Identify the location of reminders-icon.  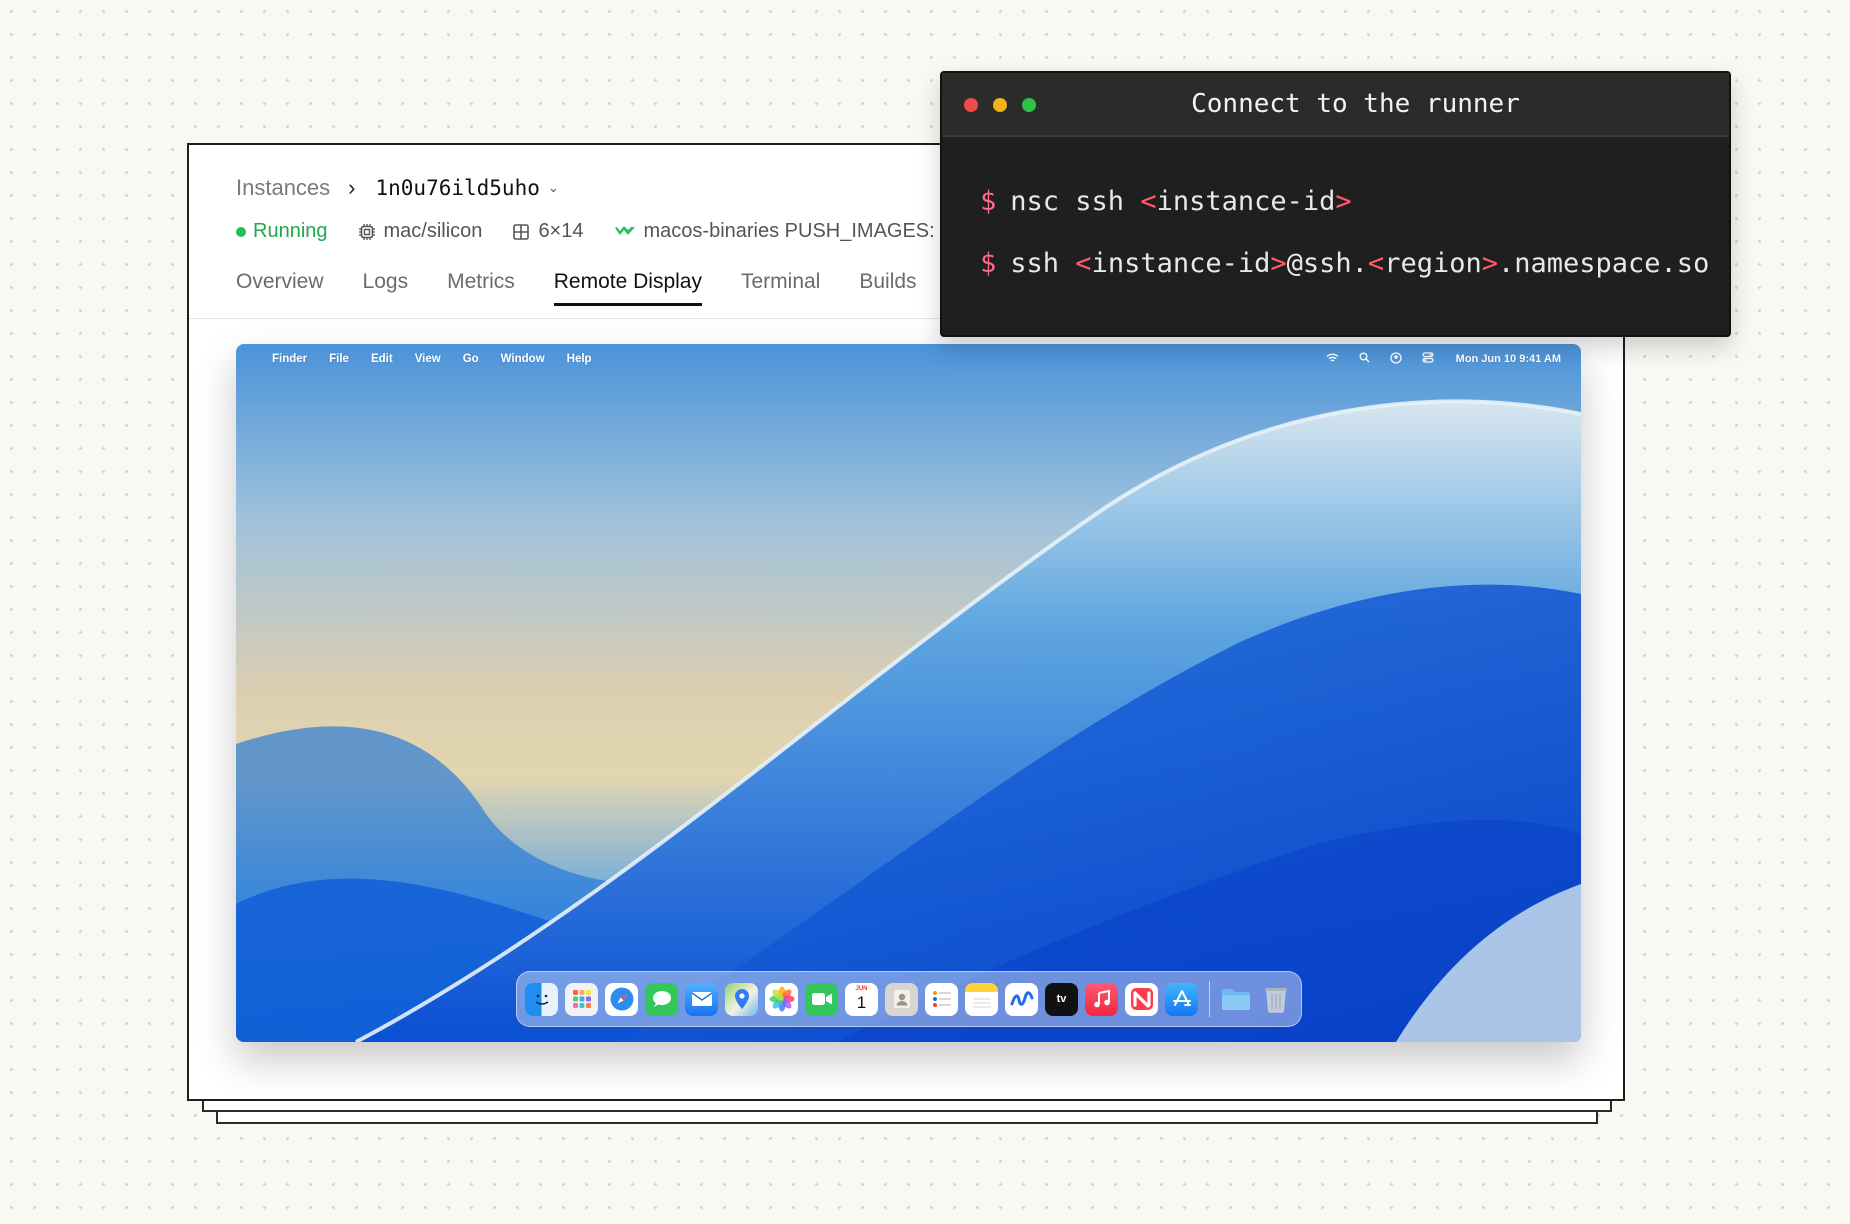
(941, 999).